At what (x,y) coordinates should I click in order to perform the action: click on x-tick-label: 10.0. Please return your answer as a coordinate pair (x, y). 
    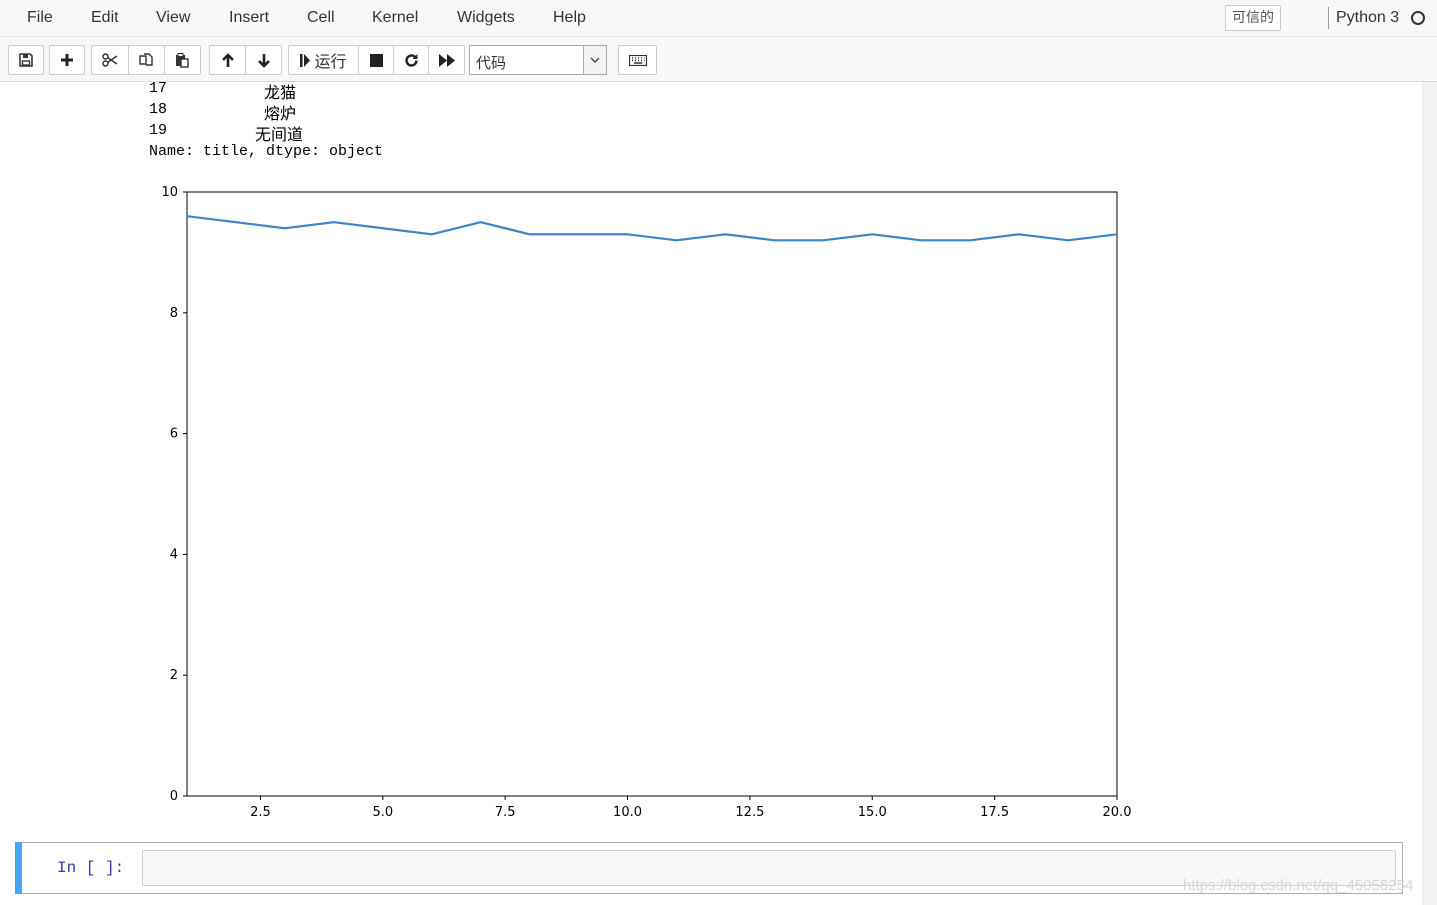
    Looking at the image, I should click on (627, 812).